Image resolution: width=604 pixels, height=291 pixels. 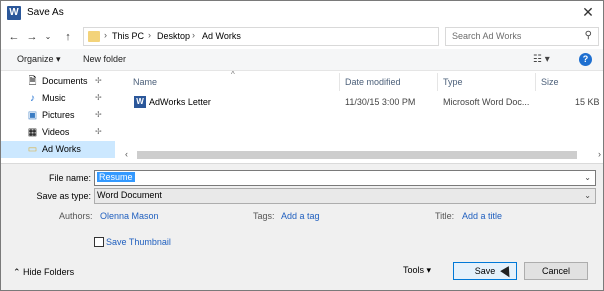 I want to click on title-label: Title:, so click(x=445, y=216).